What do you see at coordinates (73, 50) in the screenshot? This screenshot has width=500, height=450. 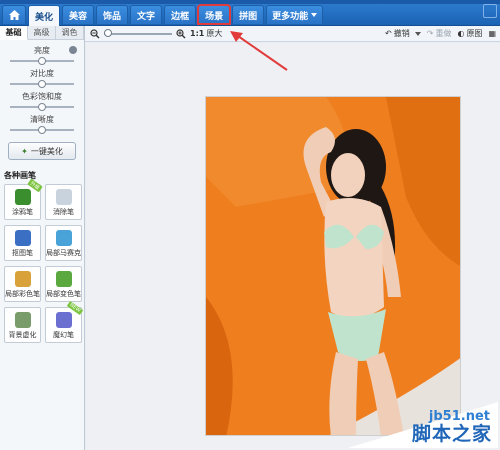 I see `reset-icon` at bounding box center [73, 50].